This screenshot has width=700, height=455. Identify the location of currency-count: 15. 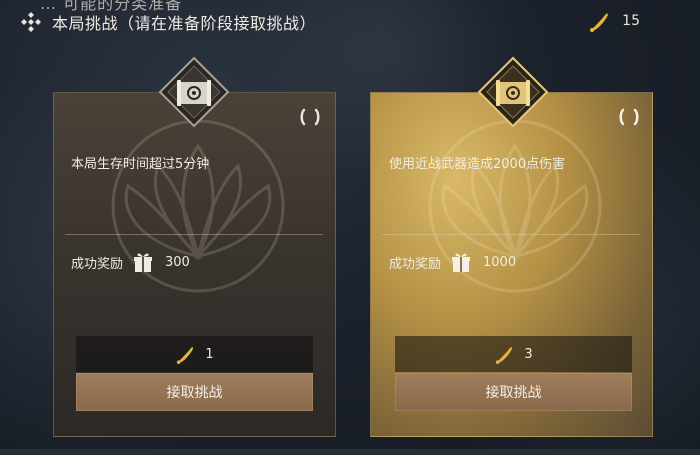
(631, 21).